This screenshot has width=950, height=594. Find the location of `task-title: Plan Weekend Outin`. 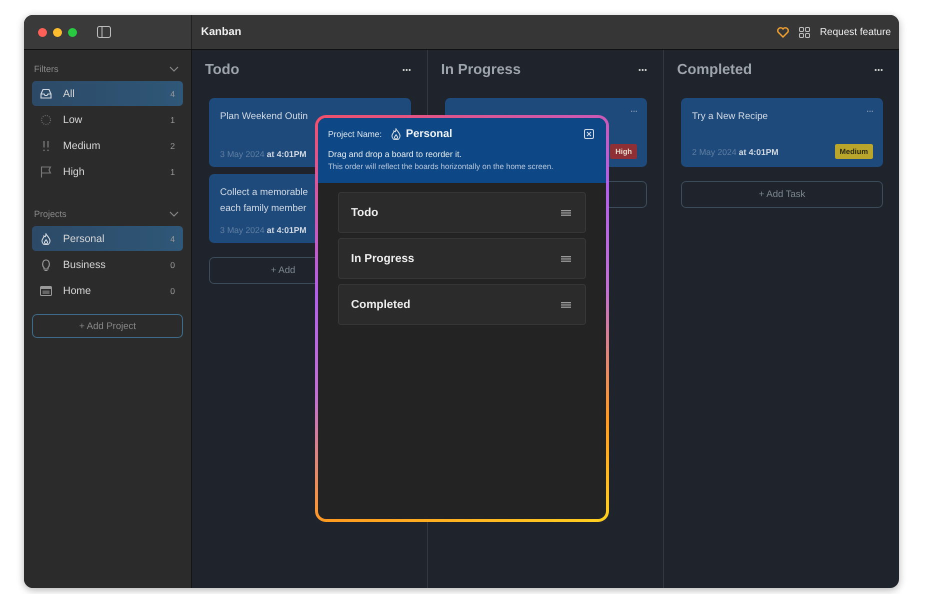

task-title: Plan Weekend Outin is located at coordinates (264, 117).